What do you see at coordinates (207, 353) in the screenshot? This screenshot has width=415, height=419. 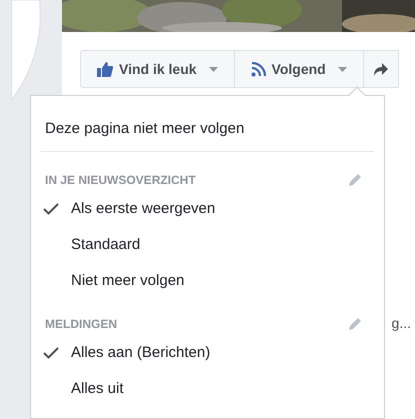 I see `menu-item: Alles aan (Berichten)` at bounding box center [207, 353].